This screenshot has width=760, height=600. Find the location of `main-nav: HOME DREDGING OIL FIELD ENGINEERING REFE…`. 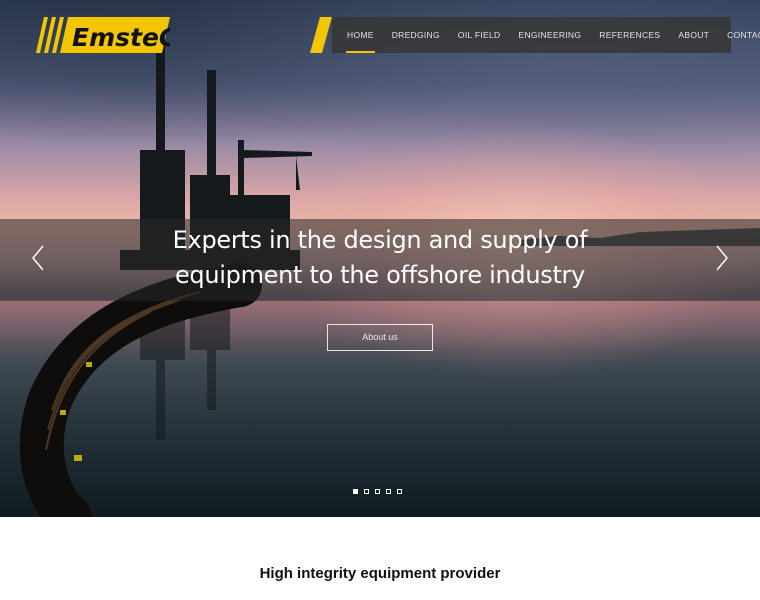

main-nav: HOME DREDGING OIL FIELD ENGINEERING REFE… is located at coordinates (535, 35).